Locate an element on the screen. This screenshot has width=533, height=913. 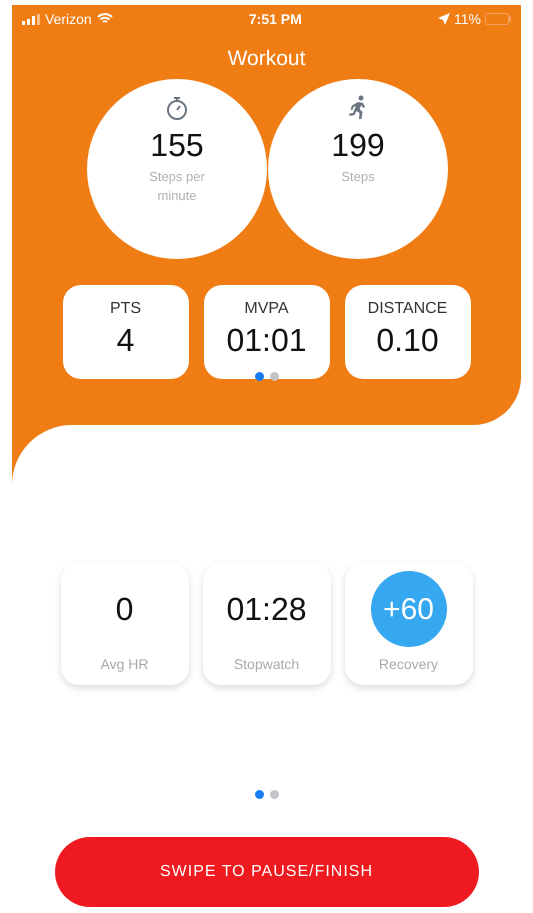
battery-percent: 11% is located at coordinates (467, 19).